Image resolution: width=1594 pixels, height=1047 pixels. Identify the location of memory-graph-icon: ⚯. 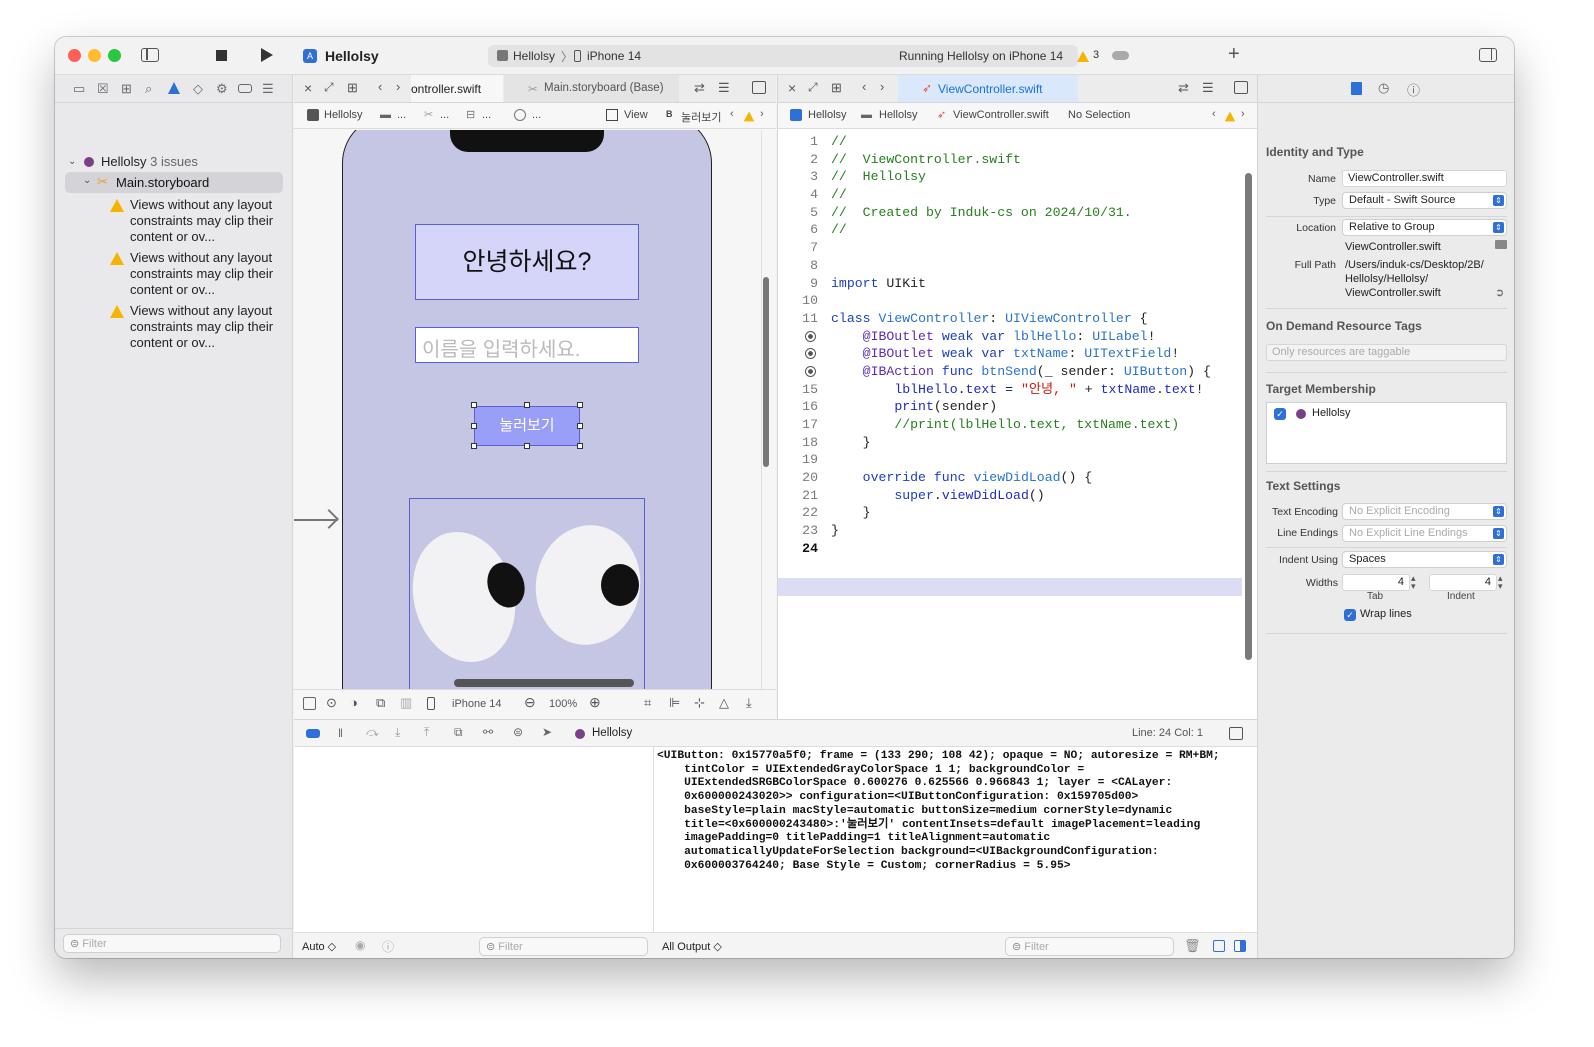
(488, 732).